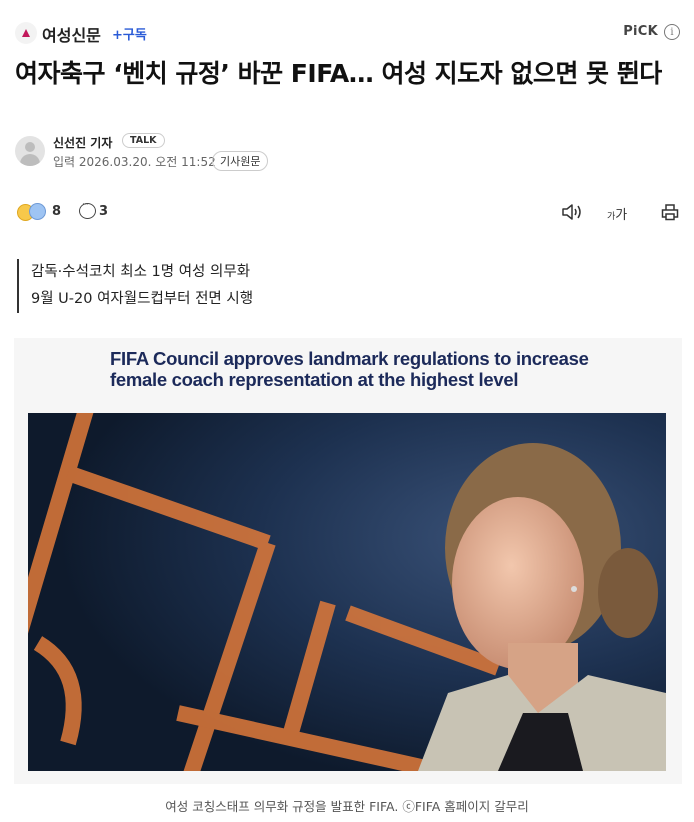 The image size is (694, 822). Describe the element at coordinates (82, 142) in the screenshot. I see `reporter-name: 신선진 기자` at that location.